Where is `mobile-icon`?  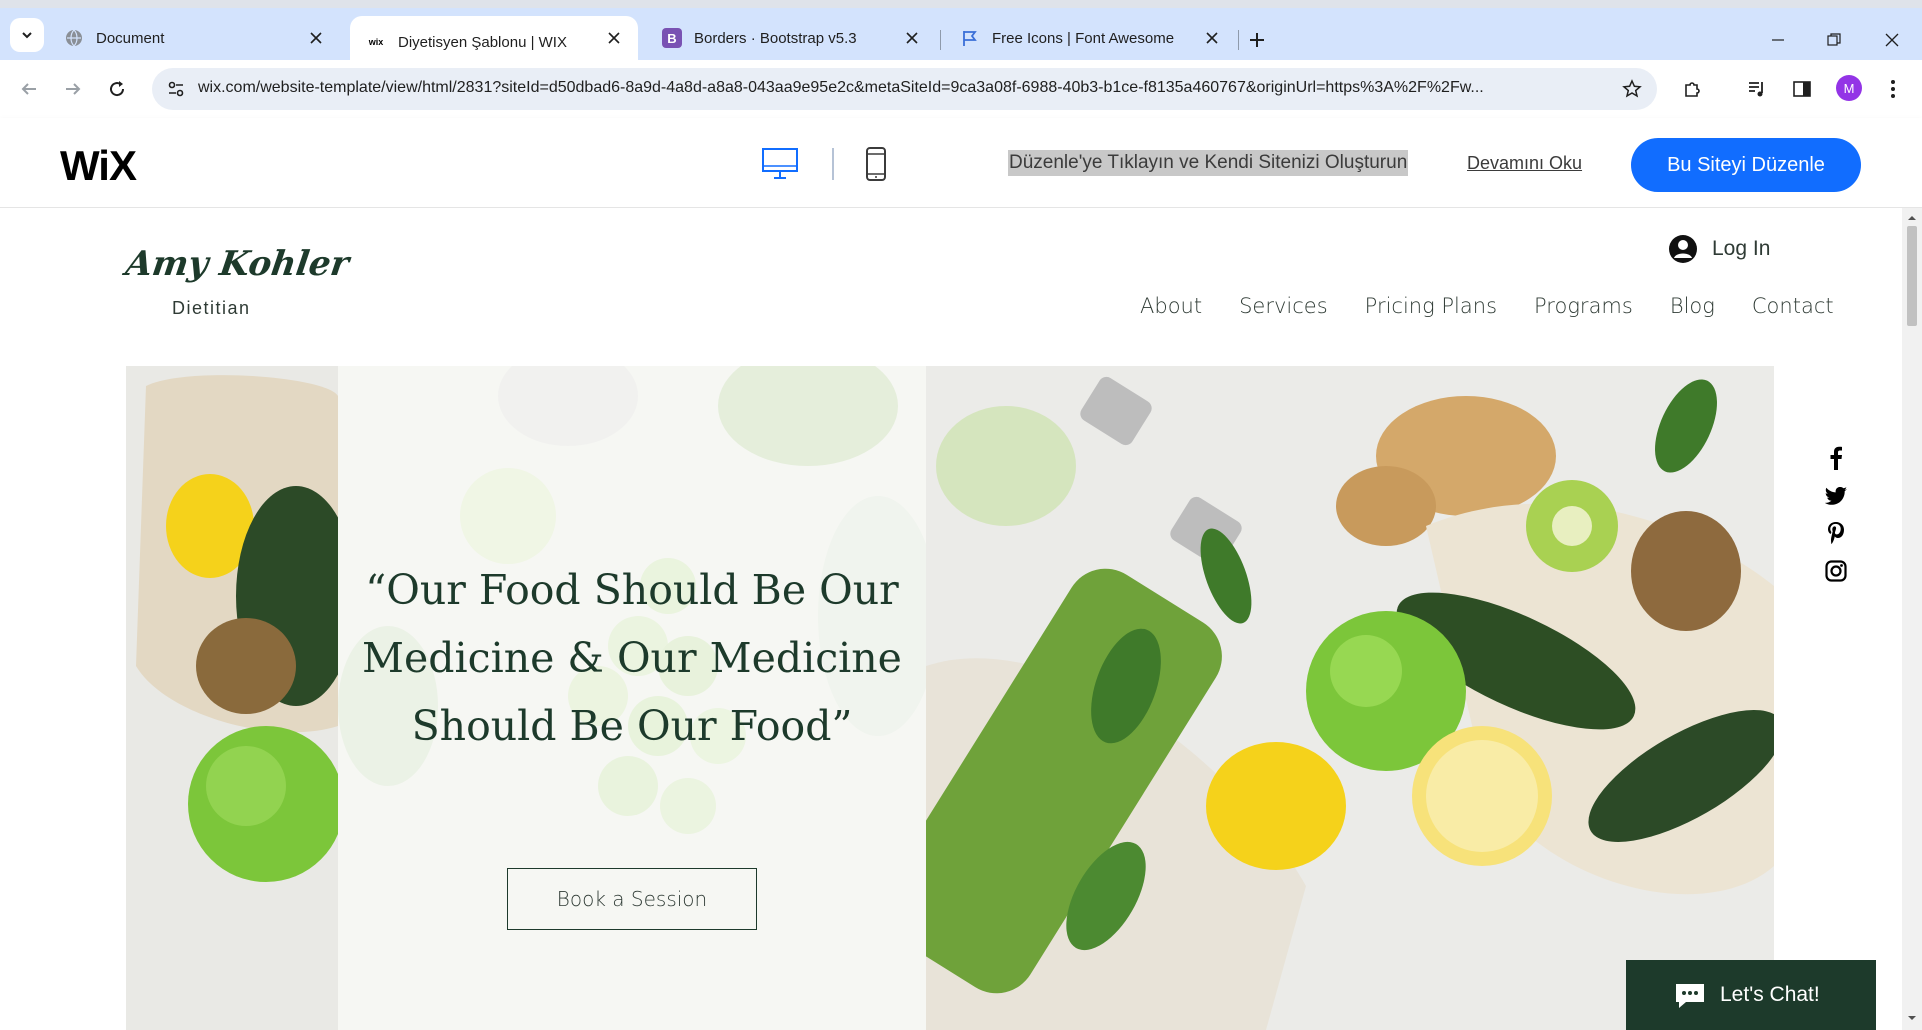 mobile-icon is located at coordinates (876, 164).